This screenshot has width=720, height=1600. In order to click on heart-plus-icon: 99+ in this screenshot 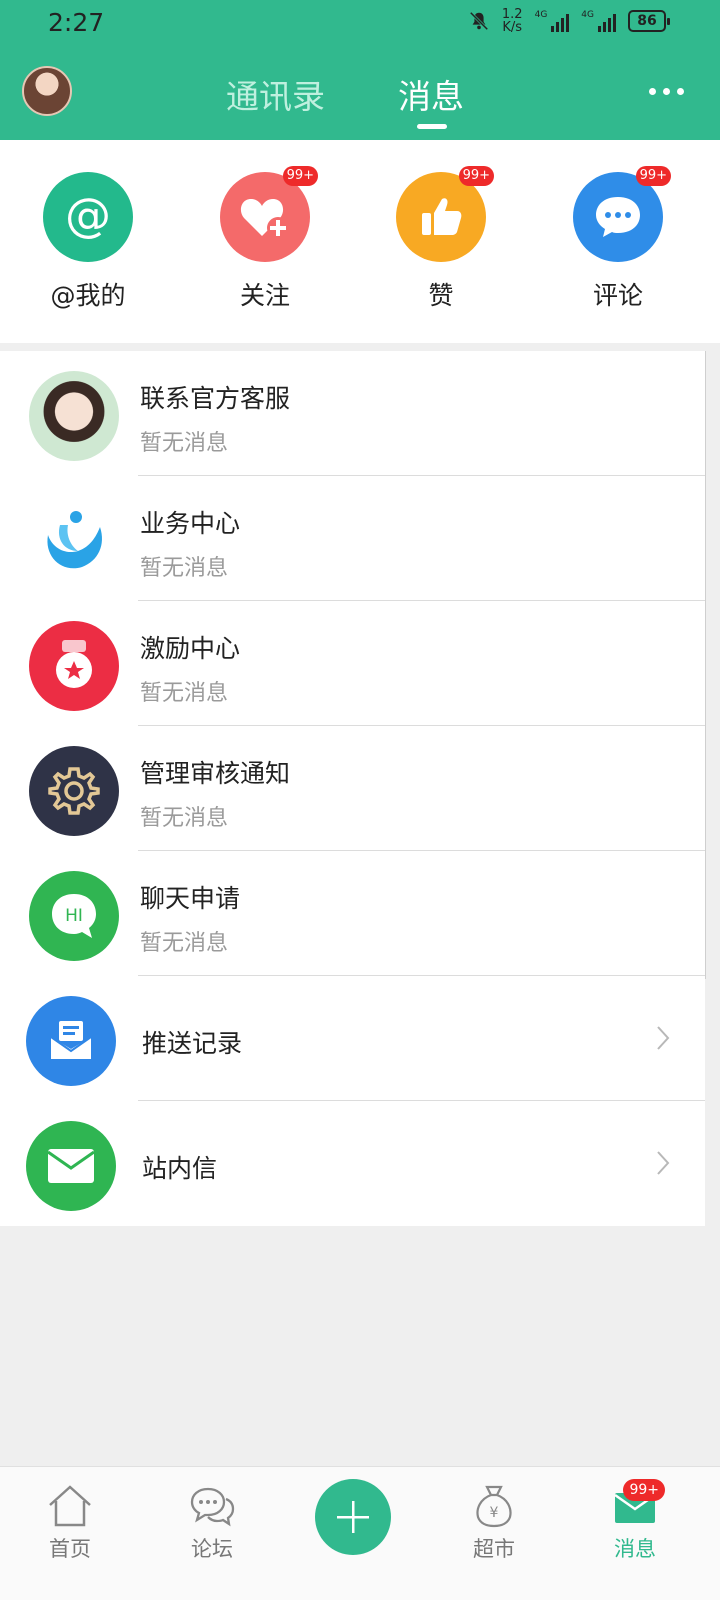, I will do `click(269, 214)`.